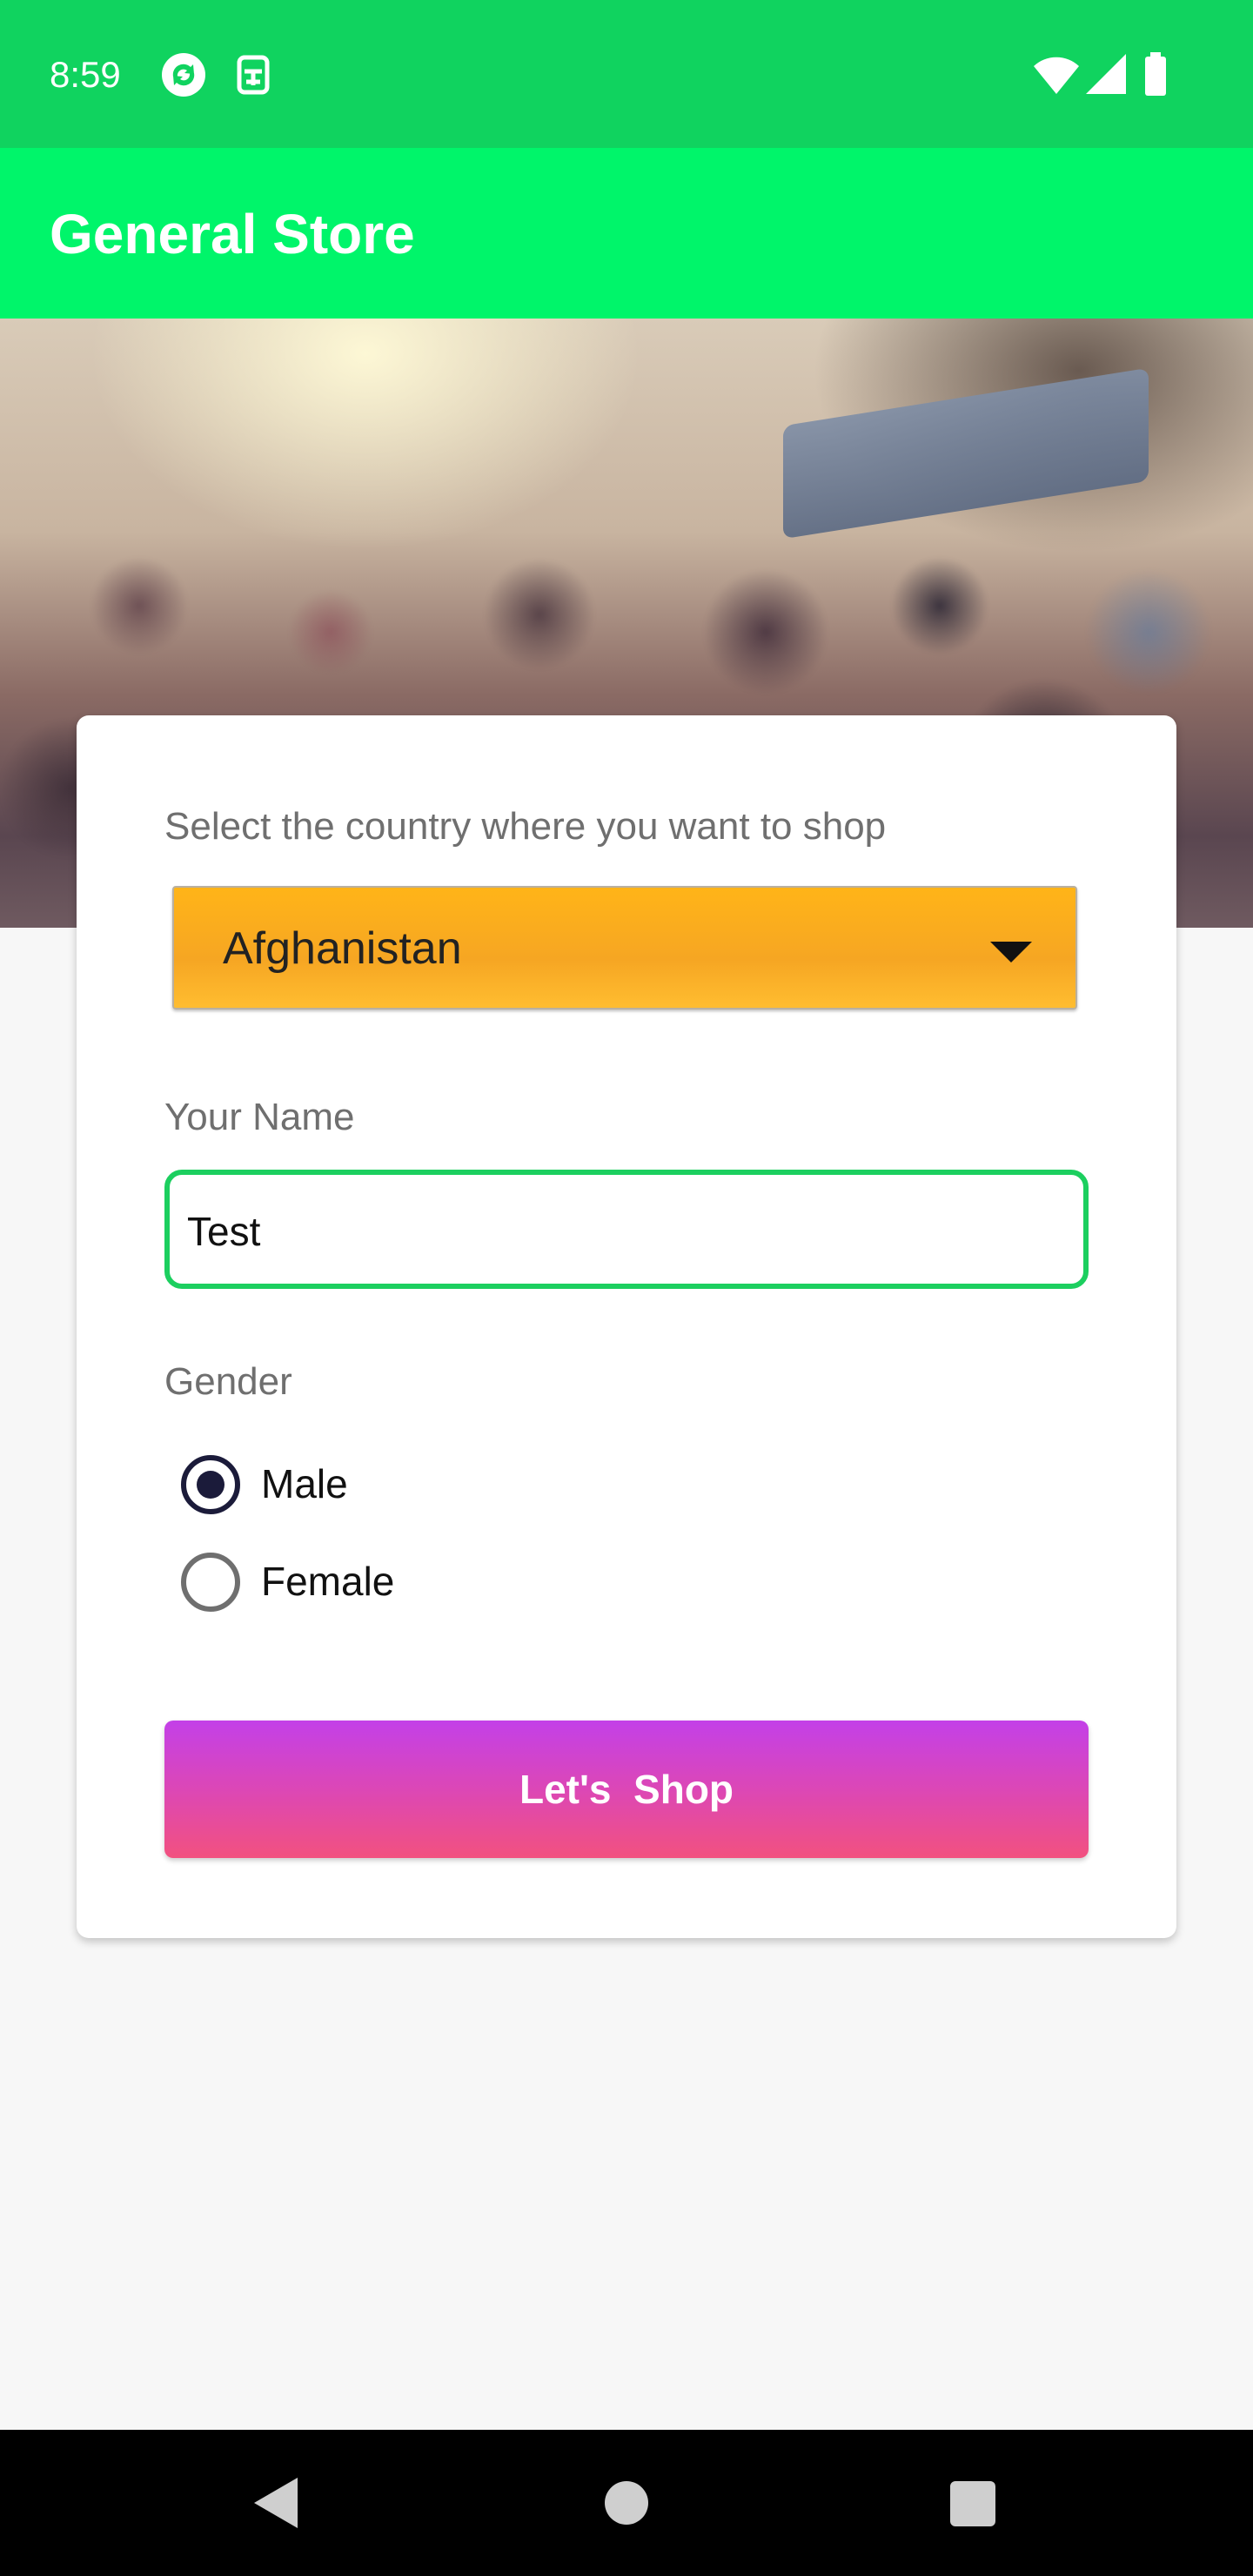 Image resolution: width=1253 pixels, height=2576 pixels. I want to click on app-title: General Store, so click(233, 234).